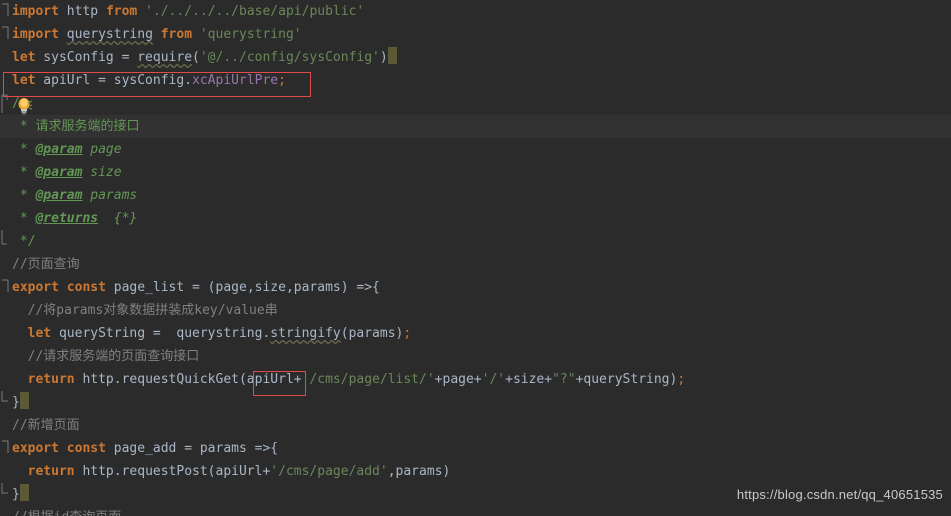  Describe the element at coordinates (475, 218) in the screenshot. I see `code-line: * @returns {*}` at that location.